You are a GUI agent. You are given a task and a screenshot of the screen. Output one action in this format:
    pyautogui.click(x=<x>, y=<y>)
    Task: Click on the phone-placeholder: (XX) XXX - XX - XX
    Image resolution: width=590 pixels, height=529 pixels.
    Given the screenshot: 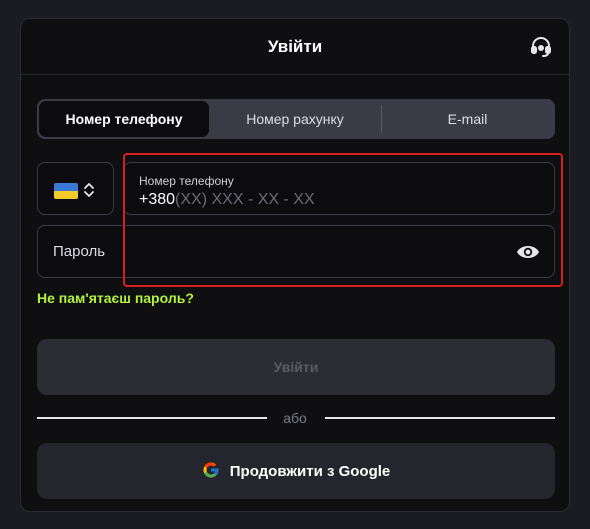 What is the action you would take?
    pyautogui.click(x=245, y=199)
    